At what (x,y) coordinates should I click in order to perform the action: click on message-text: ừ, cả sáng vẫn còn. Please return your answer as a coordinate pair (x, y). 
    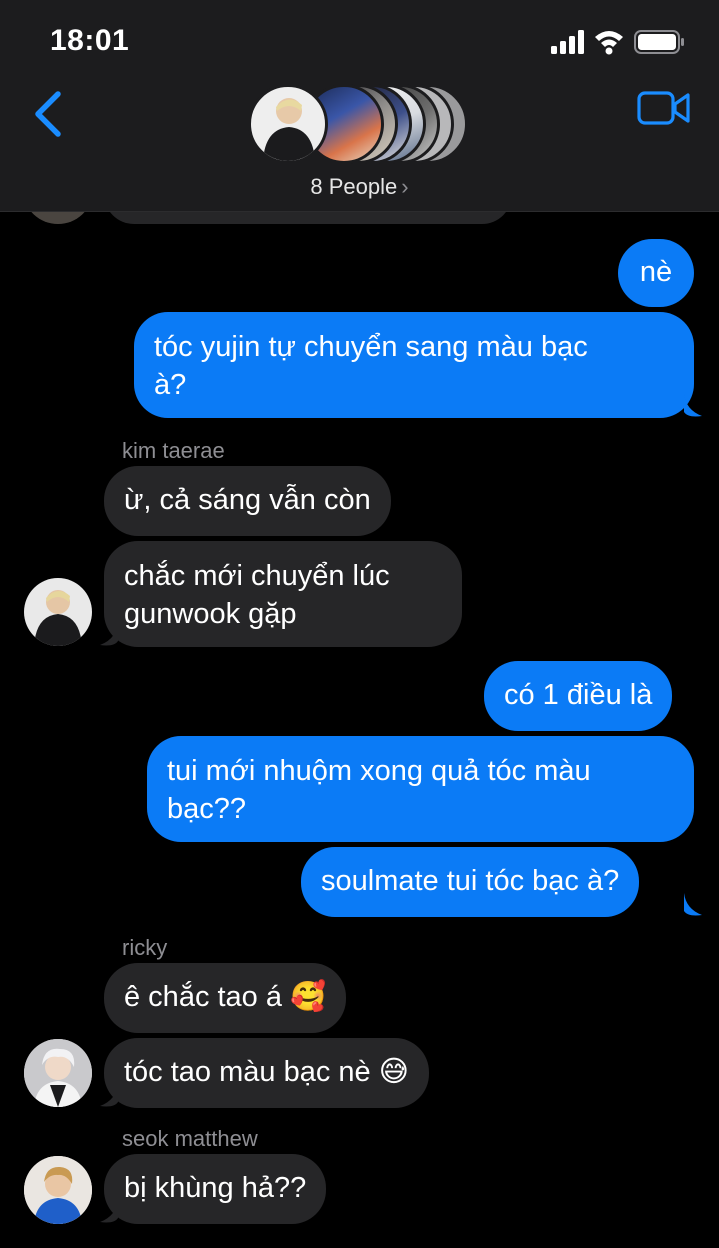
    Looking at the image, I should click on (247, 500).